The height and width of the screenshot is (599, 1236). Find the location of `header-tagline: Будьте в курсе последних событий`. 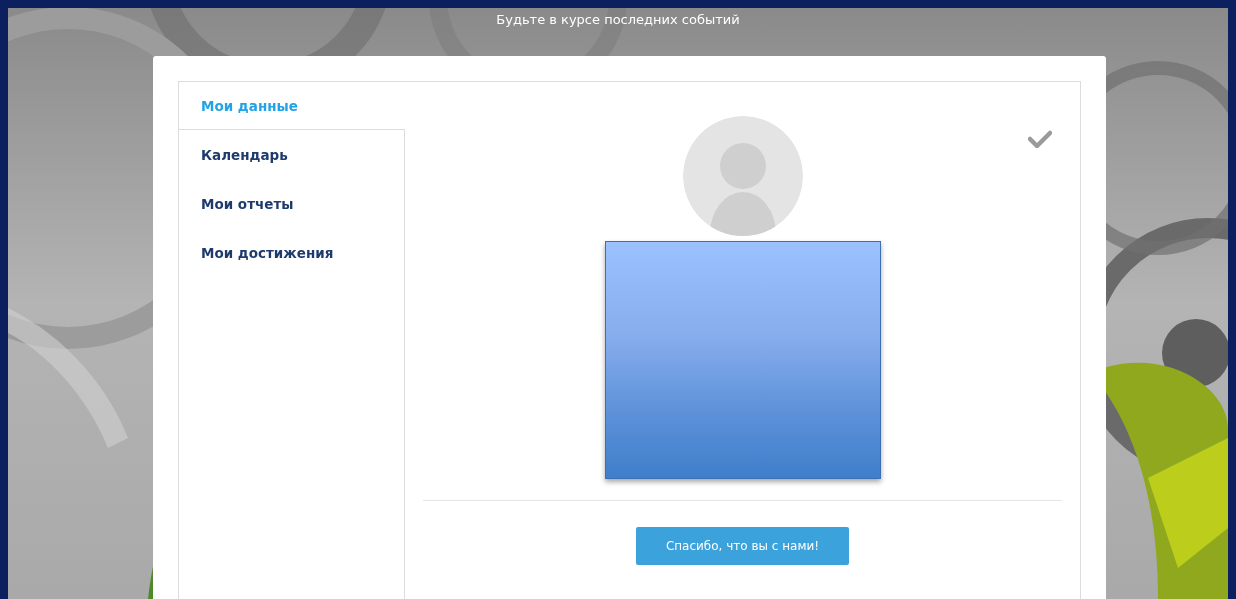

header-tagline: Будьте в курсе последних событий is located at coordinates (618, 20).